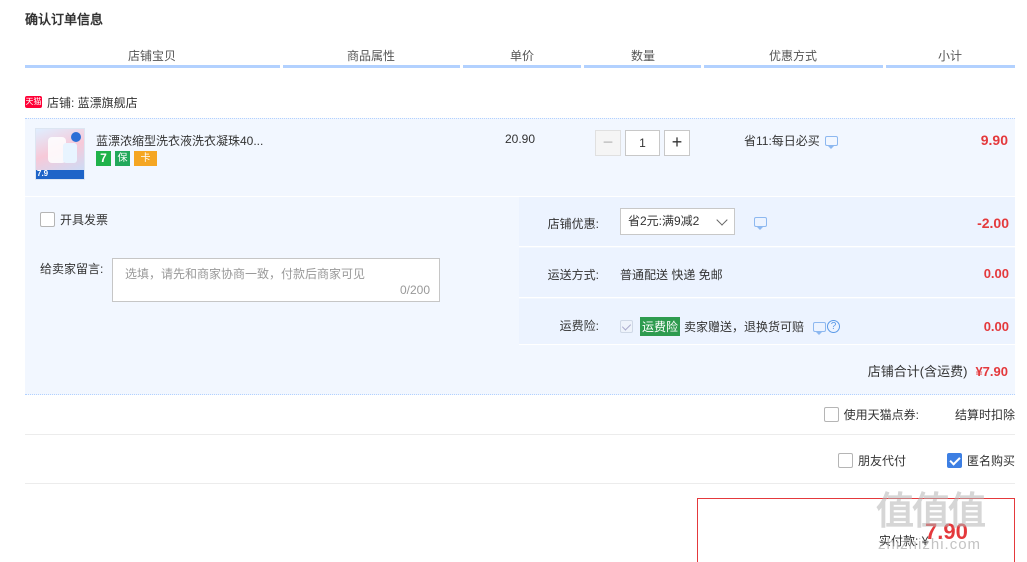  I want to click on page-title: 确认订单信息, so click(64, 19).